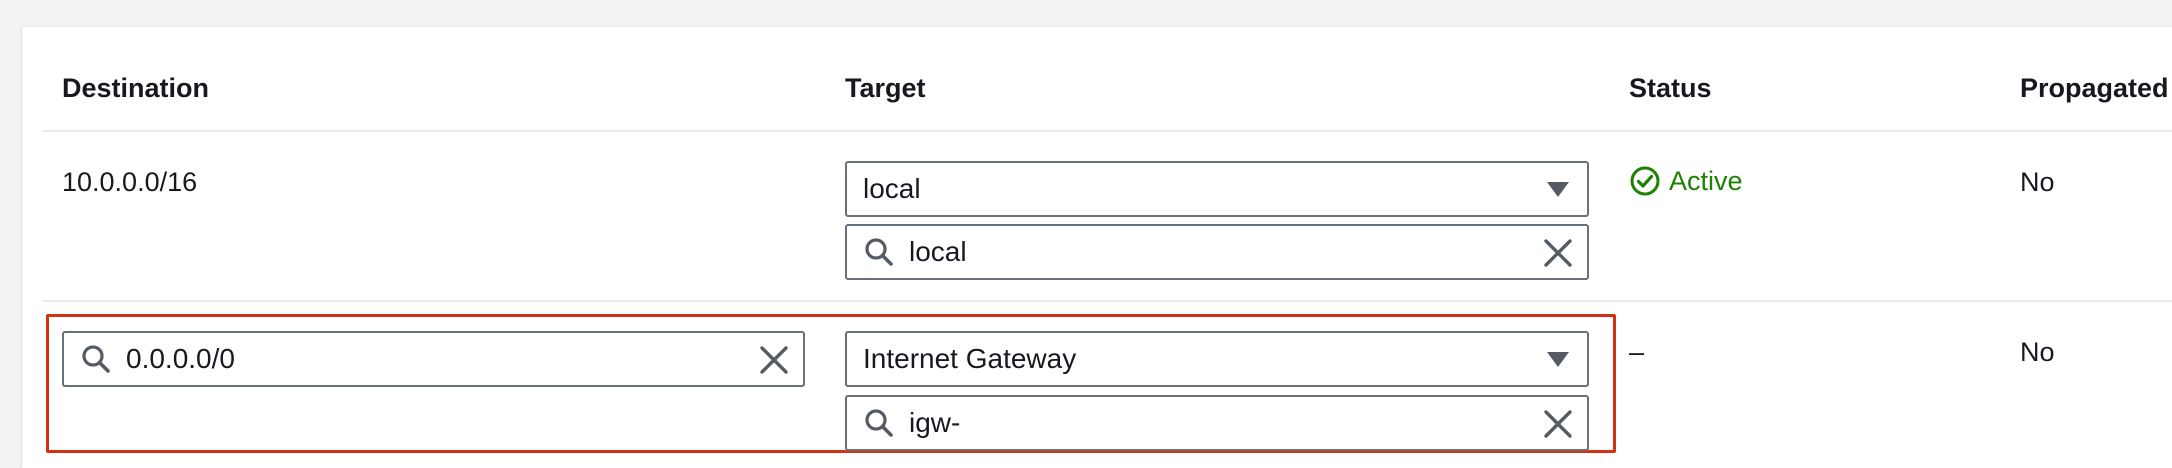  What do you see at coordinates (1217, 423) in the screenshot?
I see `row-2-target-search: igw-` at bounding box center [1217, 423].